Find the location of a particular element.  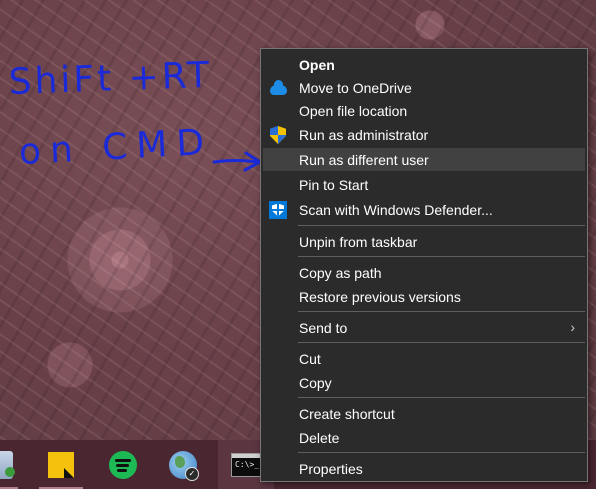

menu-item-restore-previous-versions: Restore previous versions is located at coordinates (424, 296).